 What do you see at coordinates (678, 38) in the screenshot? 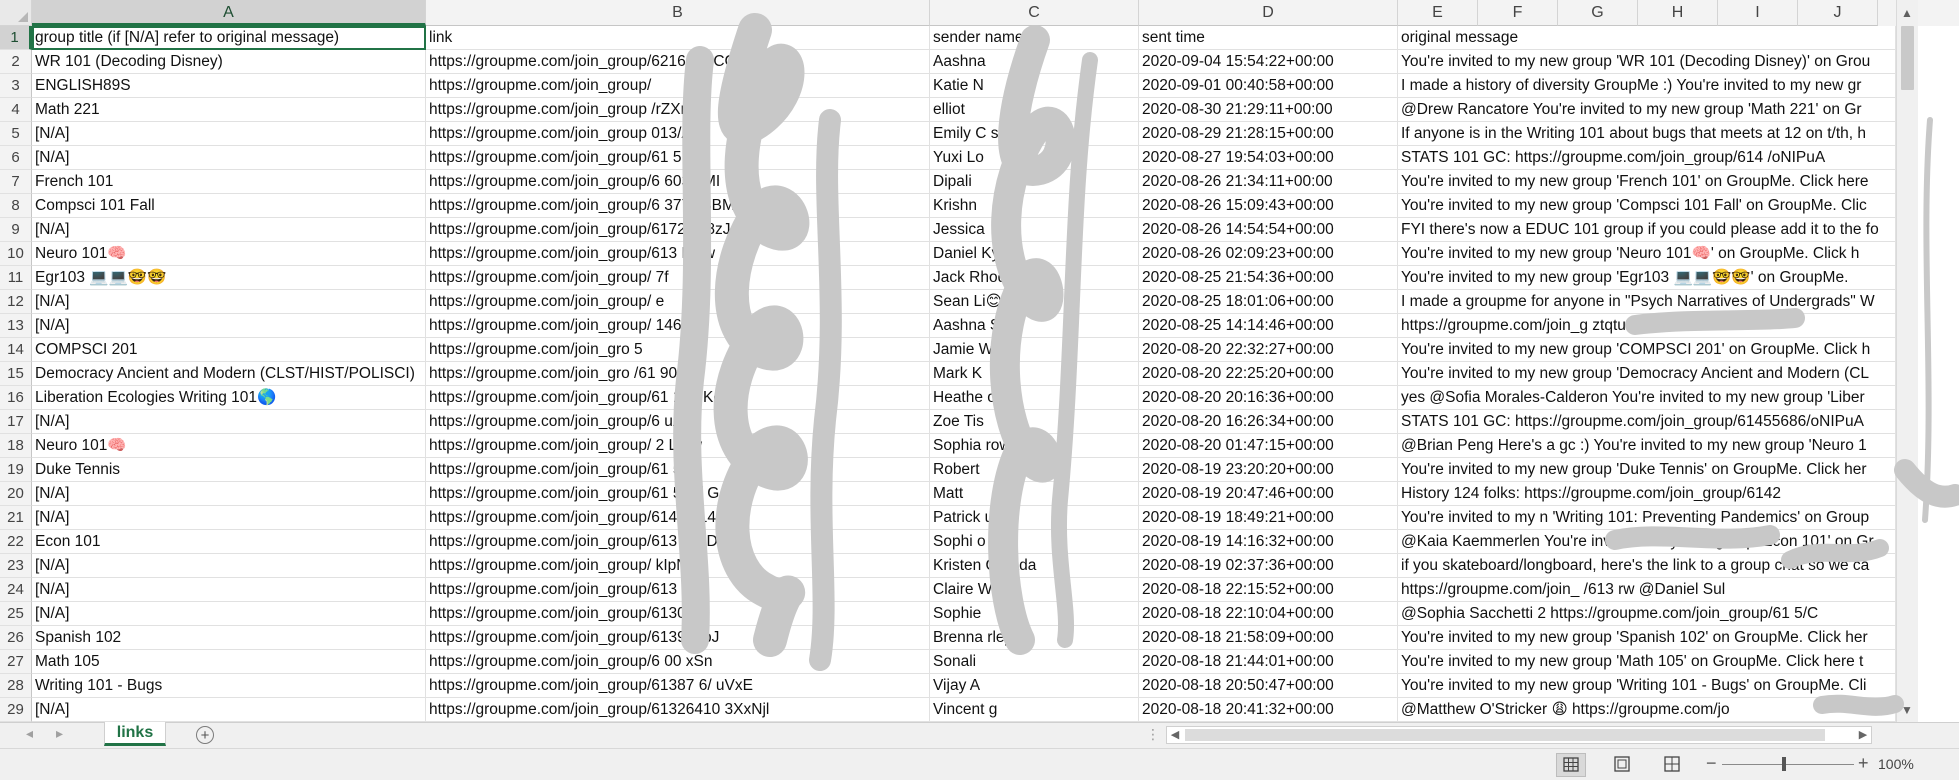
I see `cell-link: link` at bounding box center [678, 38].